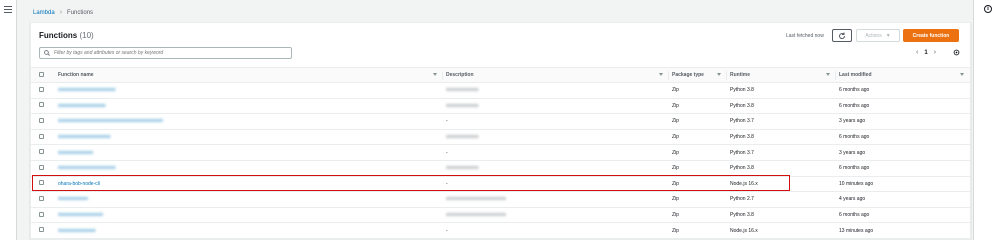 Image resolution: width=1000 pixels, height=240 pixels. What do you see at coordinates (84, 137) in the screenshot?
I see `function-name-link: xxxxxxxxxxxxxxxxxxxxx` at bounding box center [84, 137].